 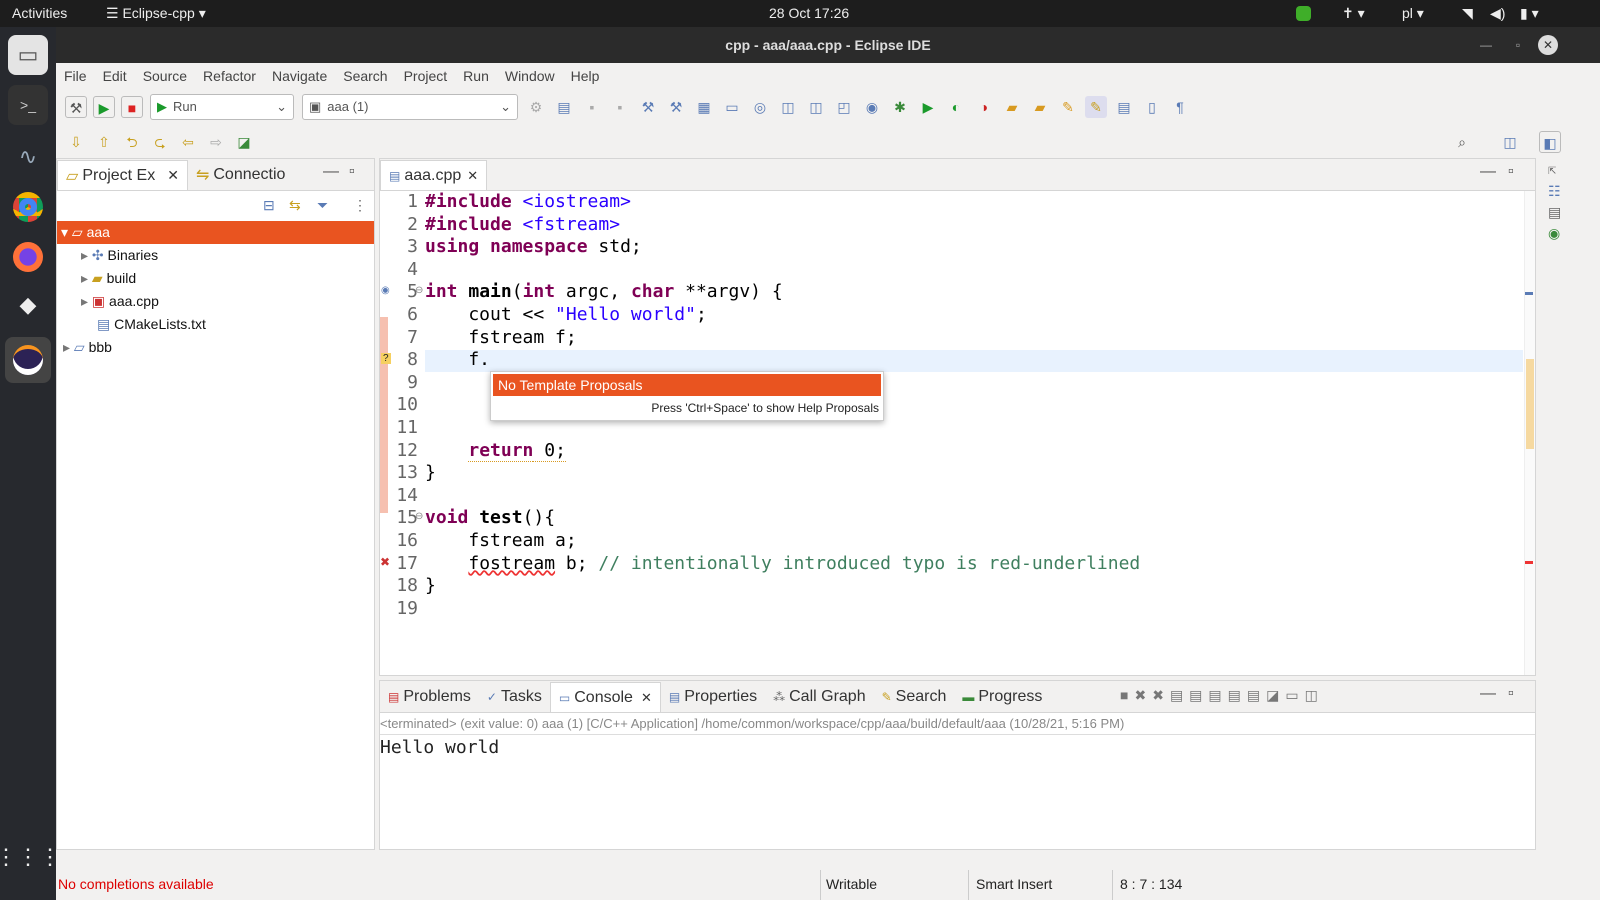 I want to click on tab-console: ▭ Console ✕, so click(x=605, y=697).